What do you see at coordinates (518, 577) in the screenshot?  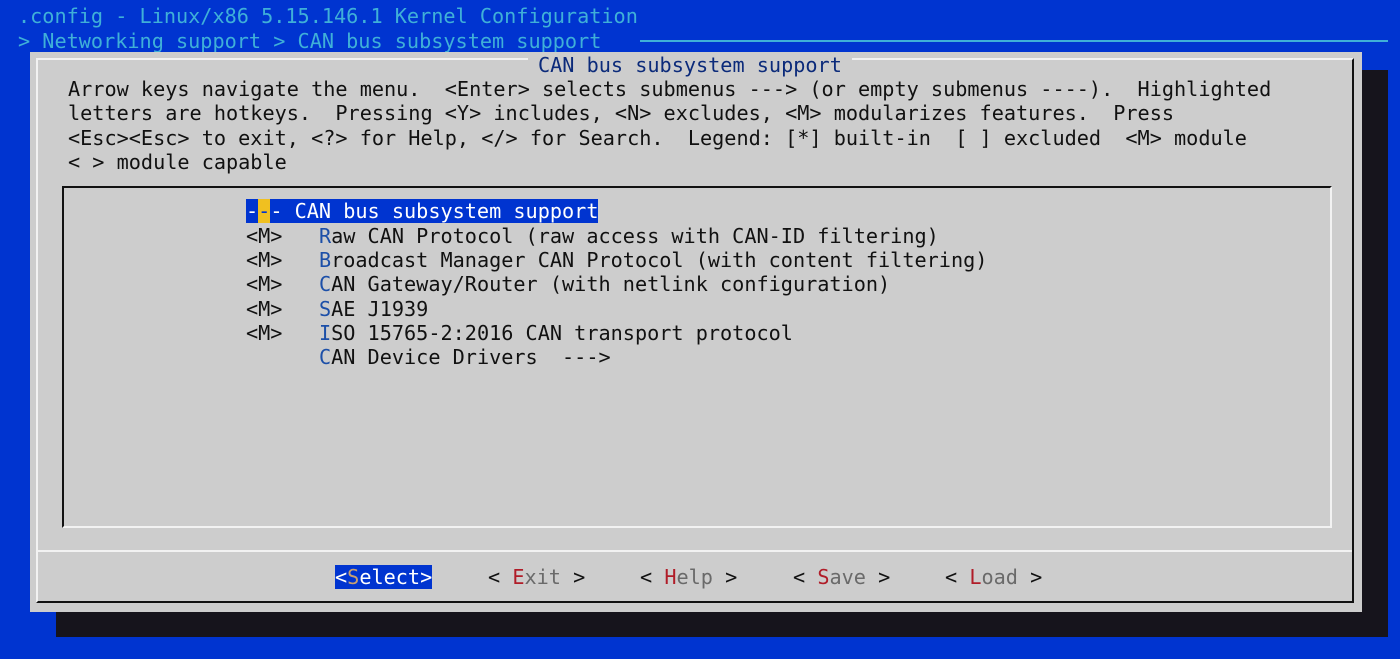 I see `button-hotkey: E` at bounding box center [518, 577].